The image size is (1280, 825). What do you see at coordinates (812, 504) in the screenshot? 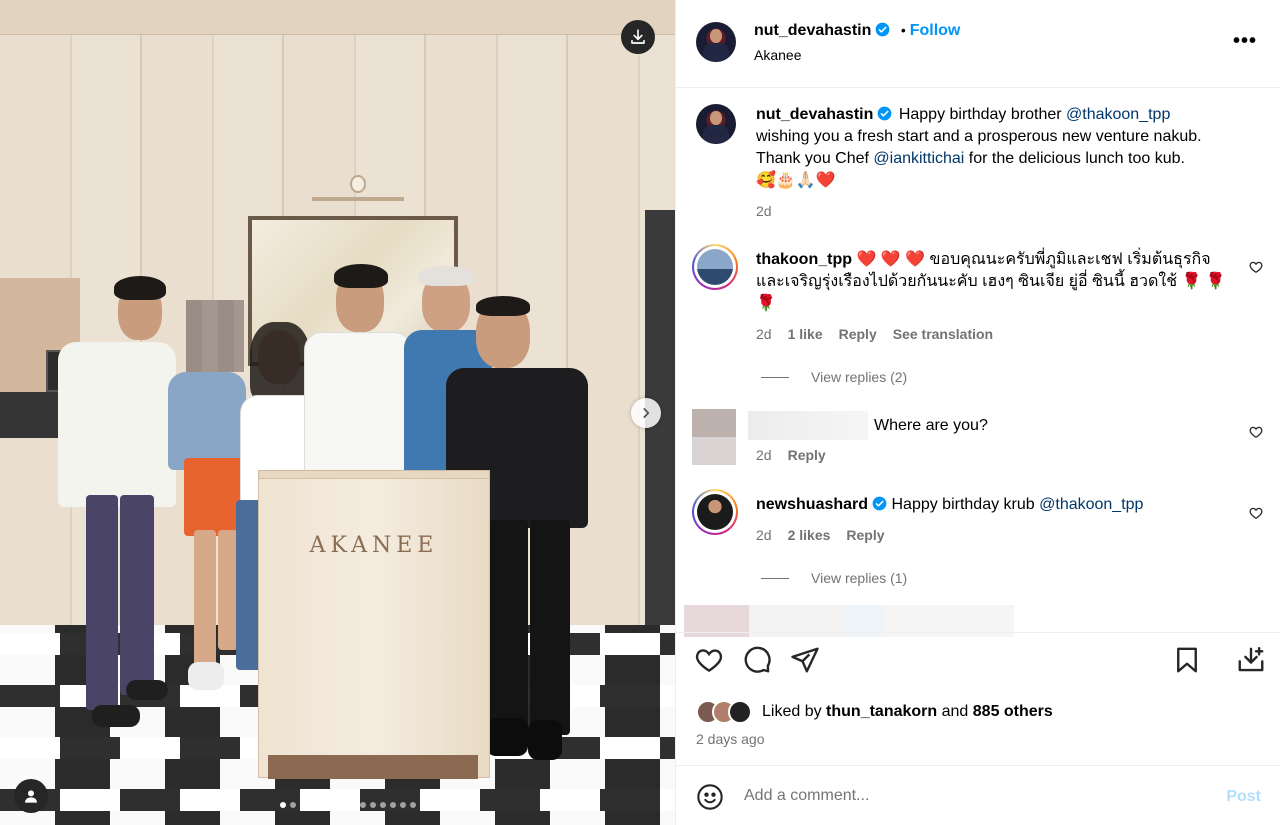
I see `comment-username: newshuashard` at bounding box center [812, 504].